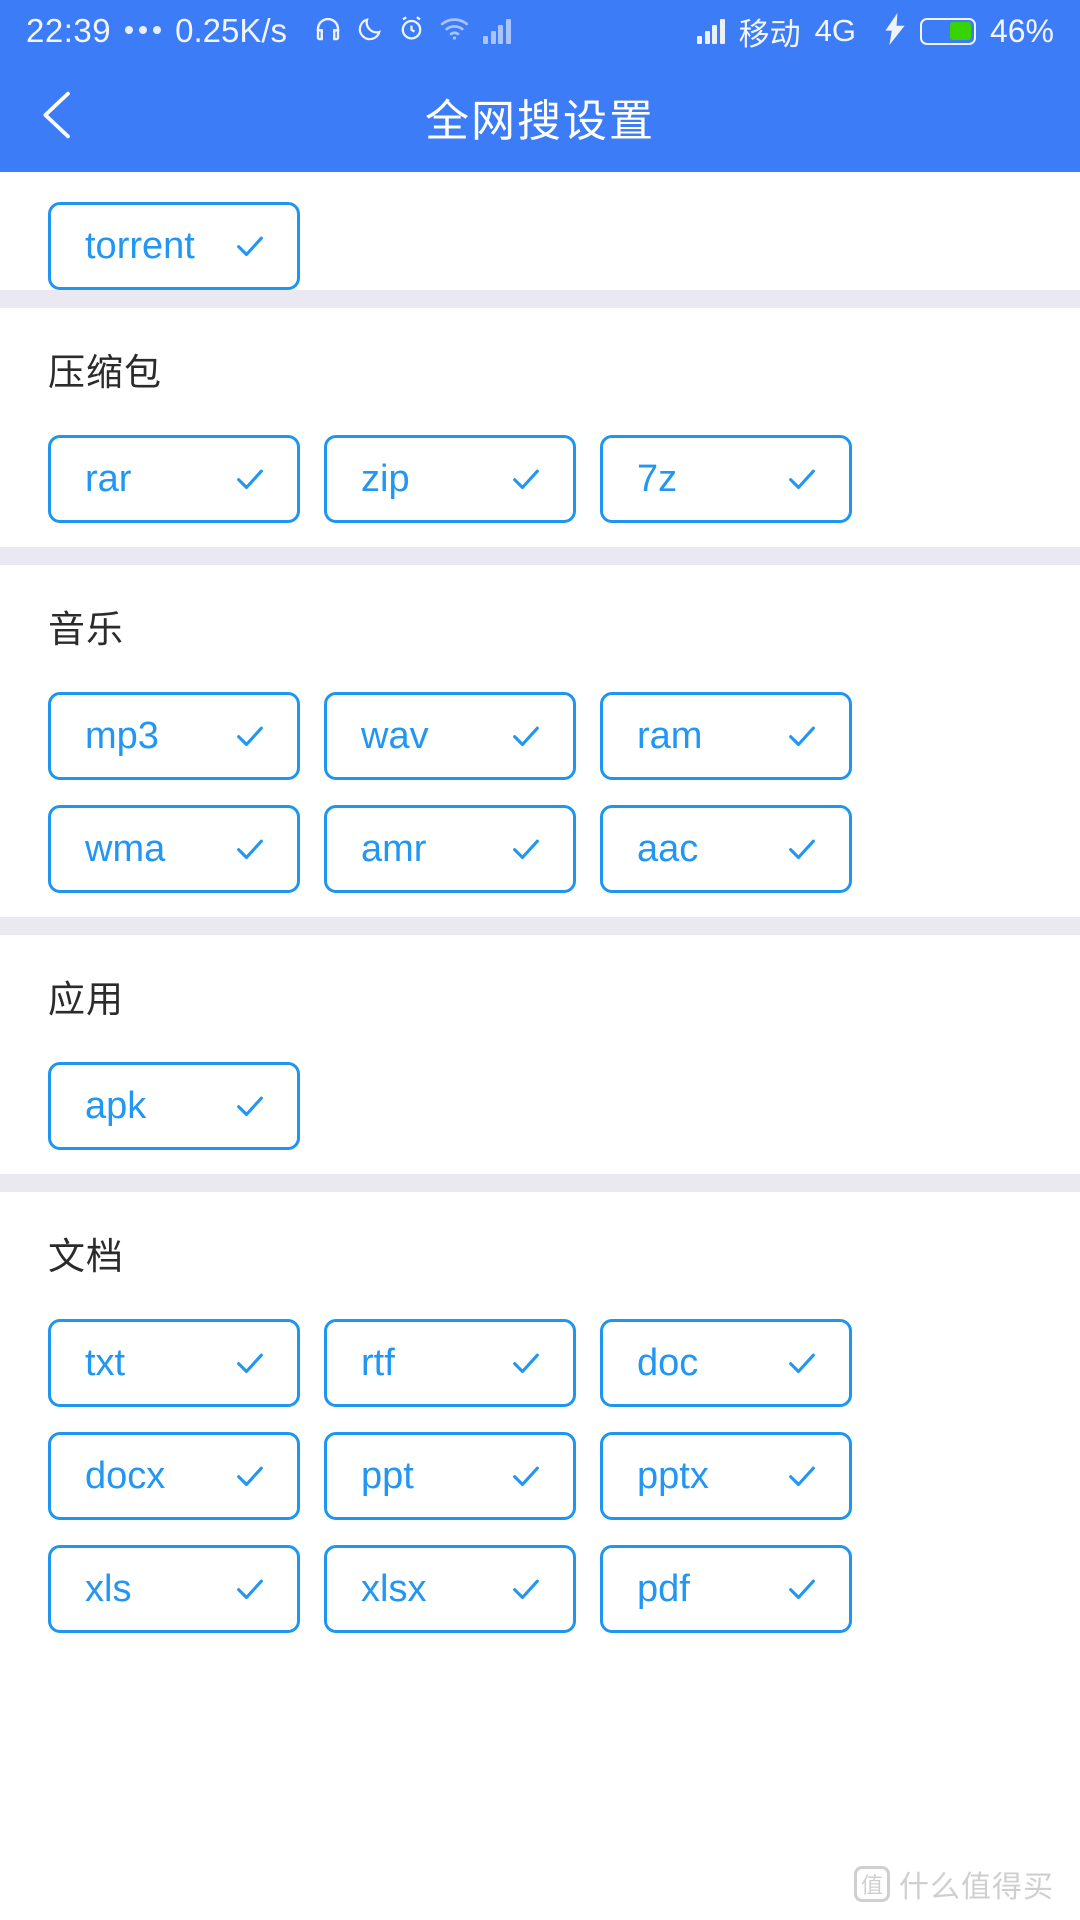  I want to click on chip-label: rar, so click(108, 479).